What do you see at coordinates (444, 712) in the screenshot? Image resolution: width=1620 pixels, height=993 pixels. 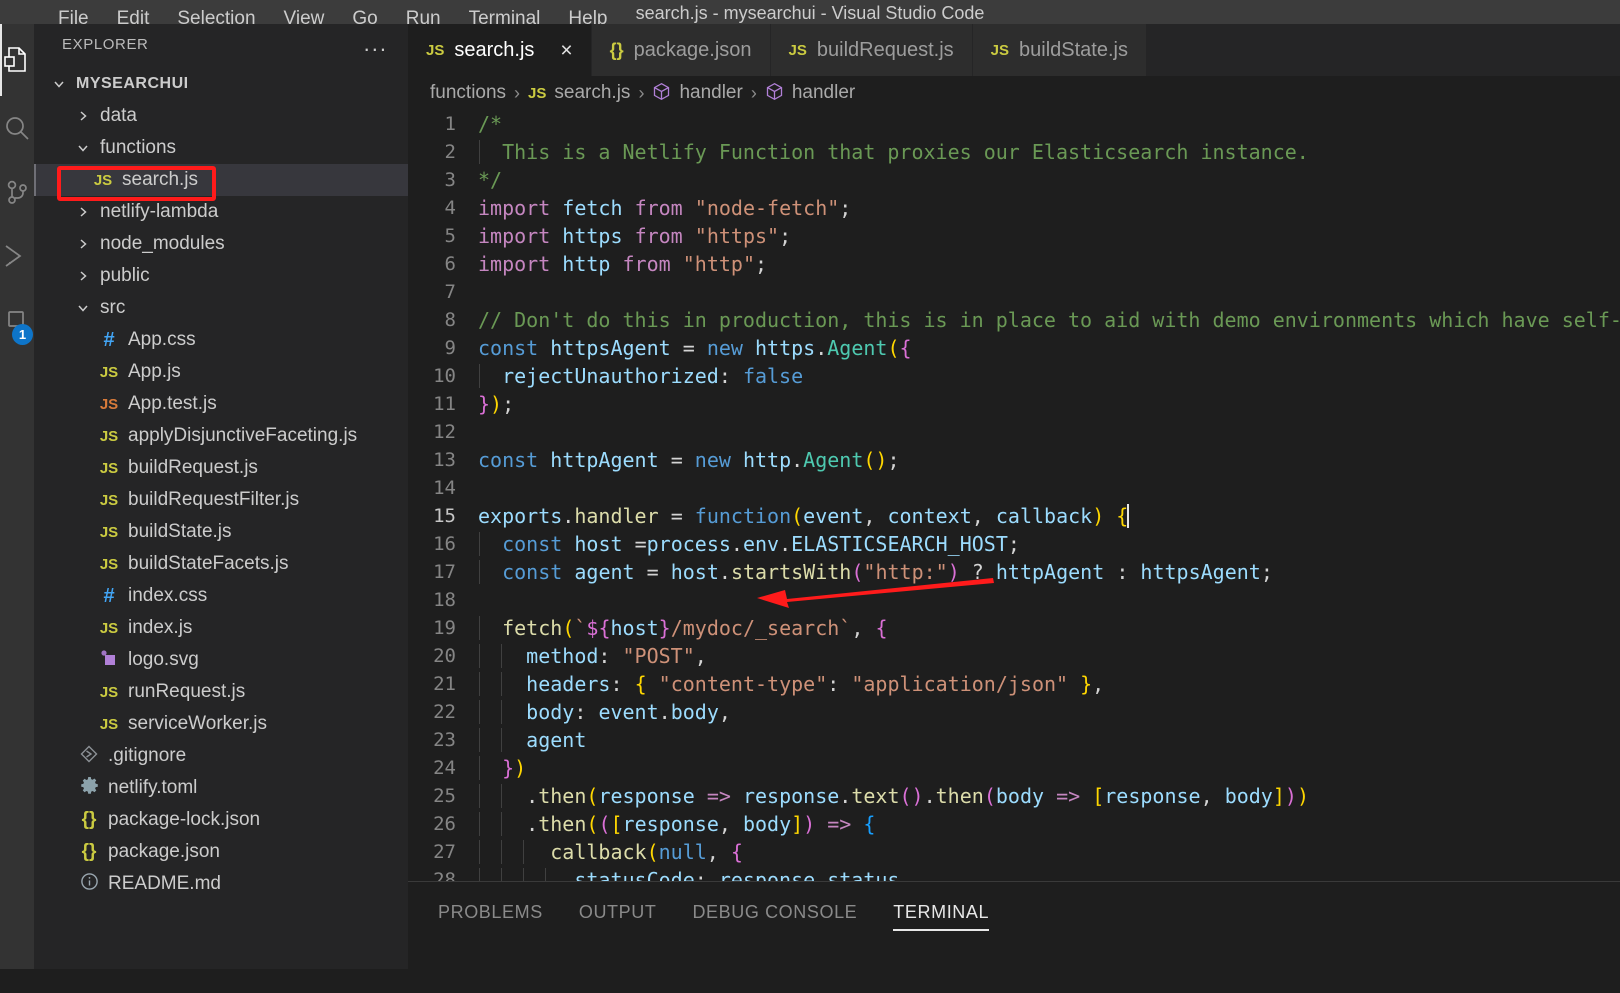 I see `line-number: 22` at bounding box center [444, 712].